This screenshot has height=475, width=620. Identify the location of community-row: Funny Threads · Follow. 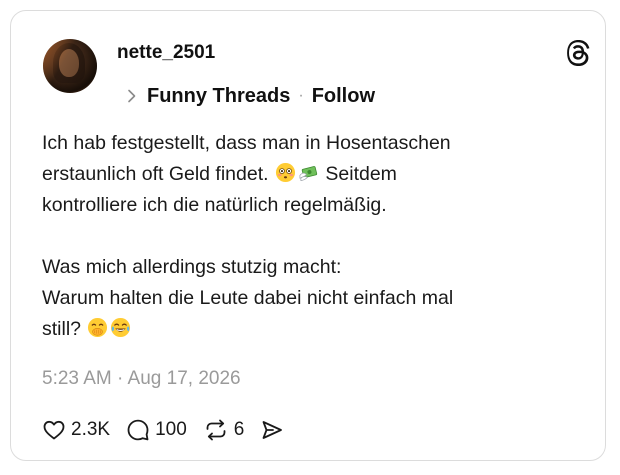
(251, 96).